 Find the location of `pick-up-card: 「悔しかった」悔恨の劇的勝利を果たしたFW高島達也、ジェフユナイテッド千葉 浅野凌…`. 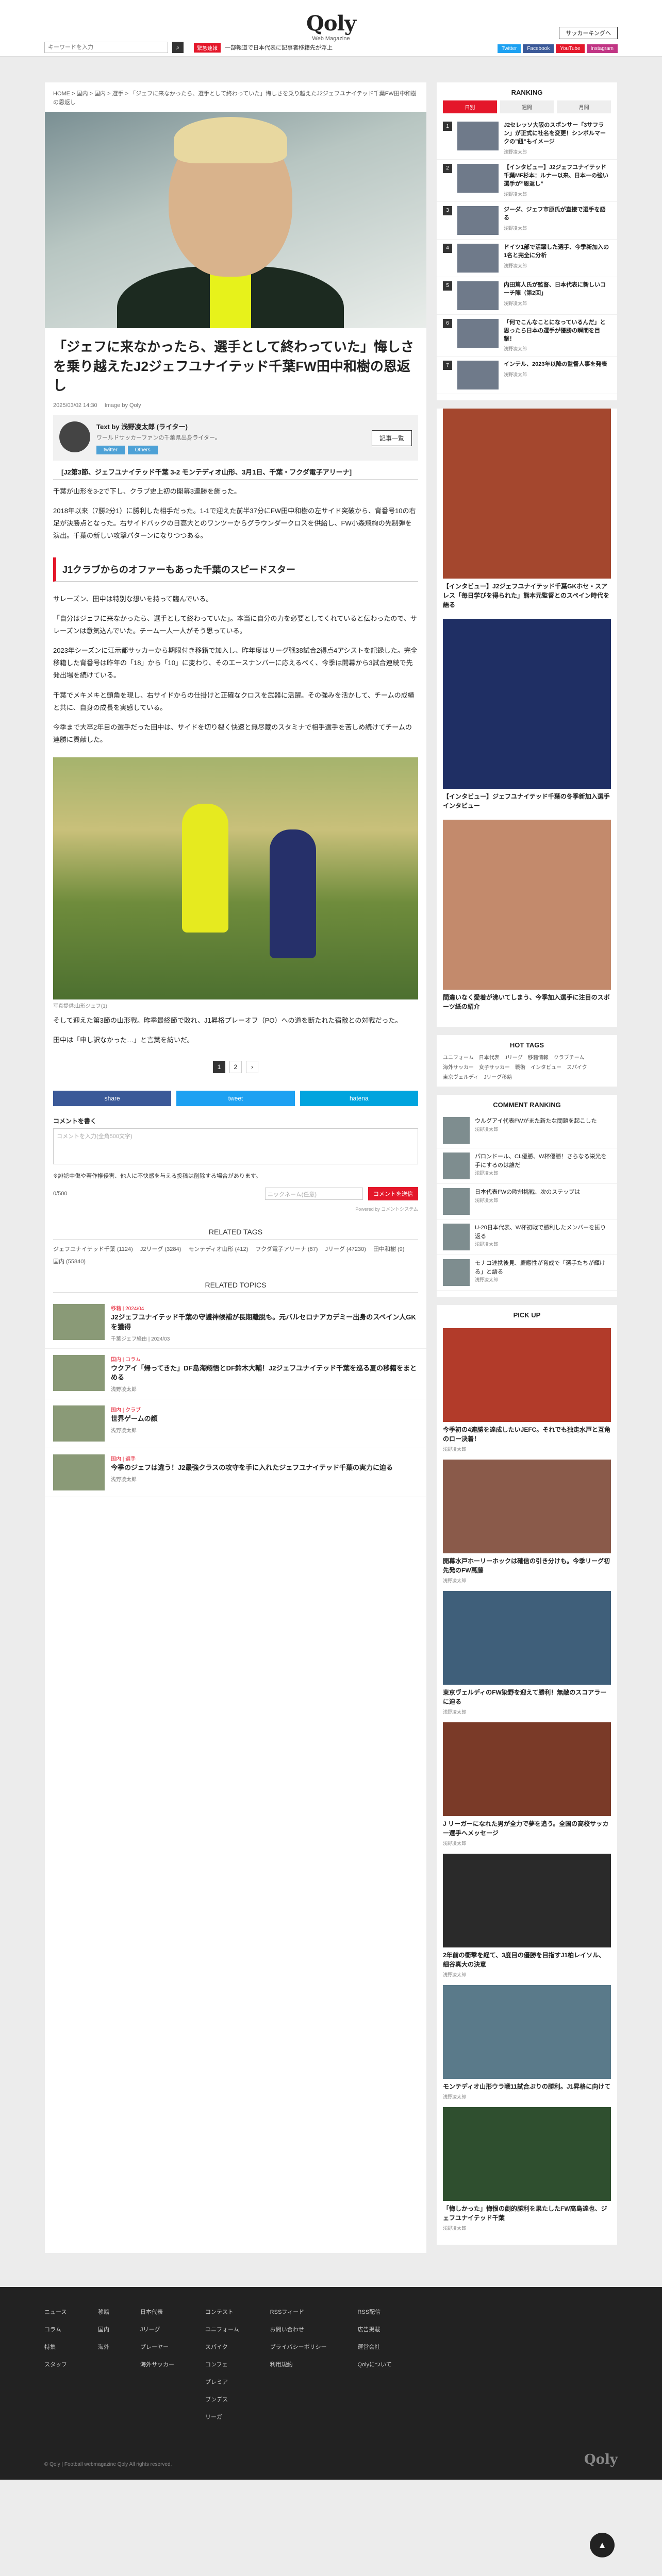

pick-up-card: 「悔しかった」悔恨の劇的勝利を果たしたFW高島達也、ジェフユナイテッド千葉 浅野凌… is located at coordinates (527, 2169).